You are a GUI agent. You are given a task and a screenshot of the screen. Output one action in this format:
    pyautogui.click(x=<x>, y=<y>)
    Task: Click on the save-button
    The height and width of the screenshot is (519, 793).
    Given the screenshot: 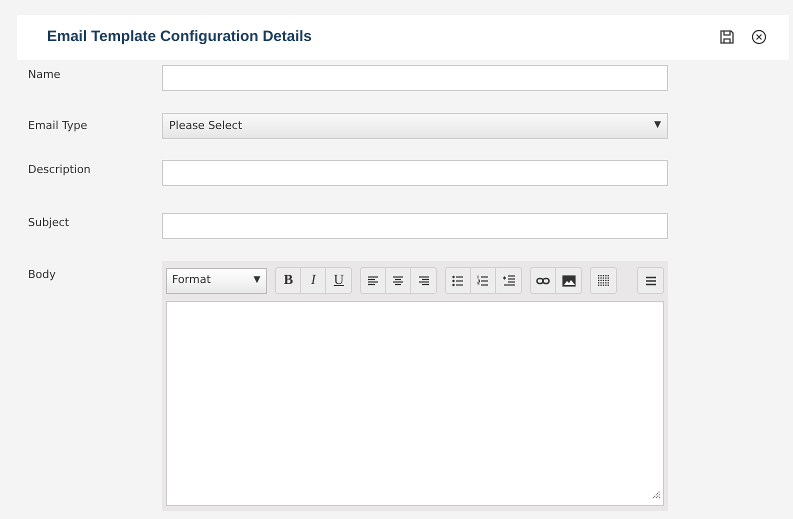 What is the action you would take?
    pyautogui.click(x=727, y=37)
    